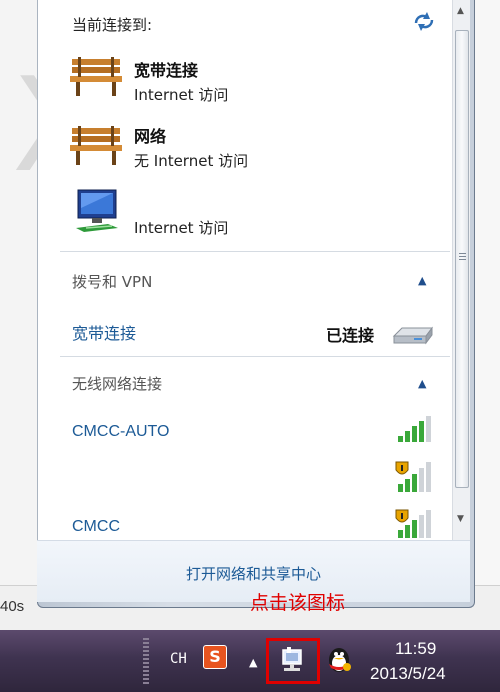 The image size is (500, 692). I want to click on taskbar-grip, so click(146, 662).